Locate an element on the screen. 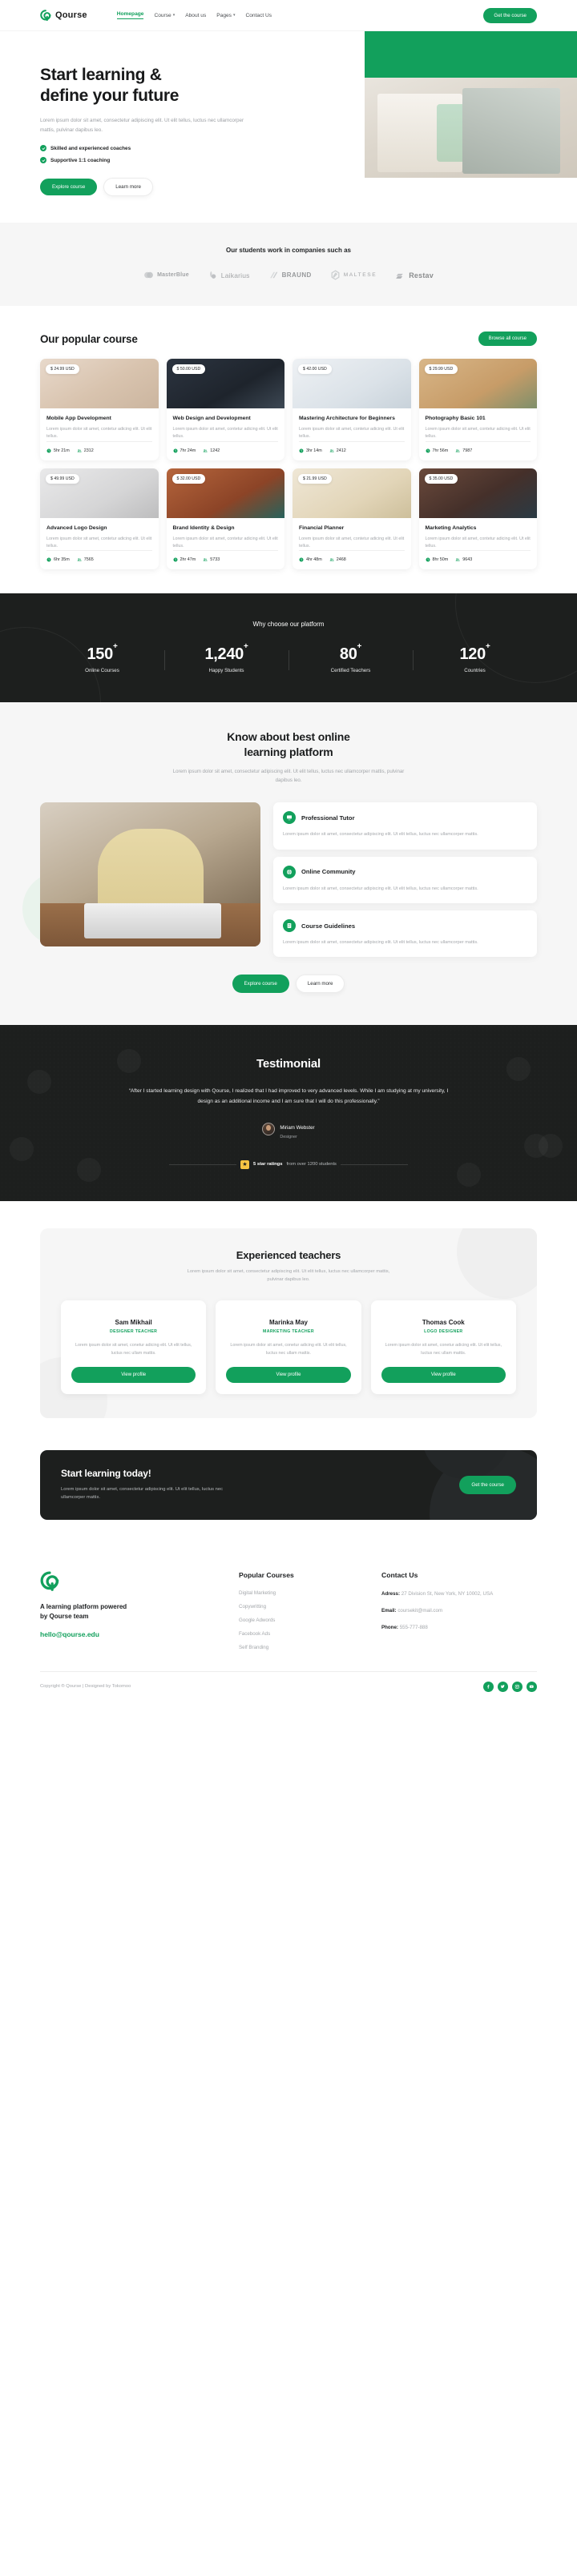 The height and width of the screenshot is (2576, 577). site-logo: Qourse is located at coordinates (63, 15).